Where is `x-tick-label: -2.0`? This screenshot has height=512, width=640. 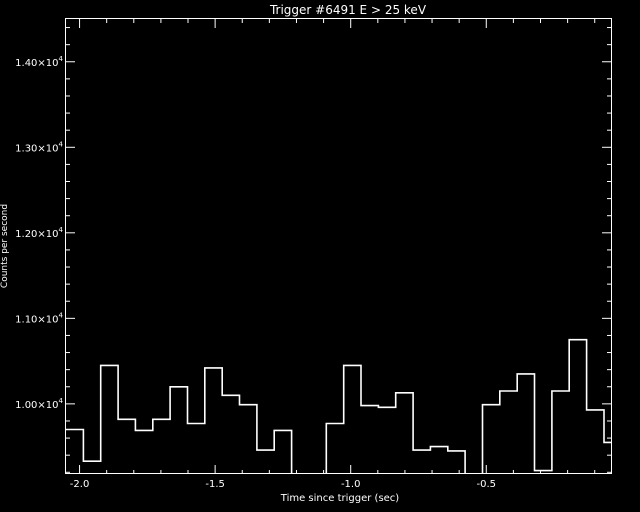 x-tick-label: -2.0 is located at coordinates (80, 484).